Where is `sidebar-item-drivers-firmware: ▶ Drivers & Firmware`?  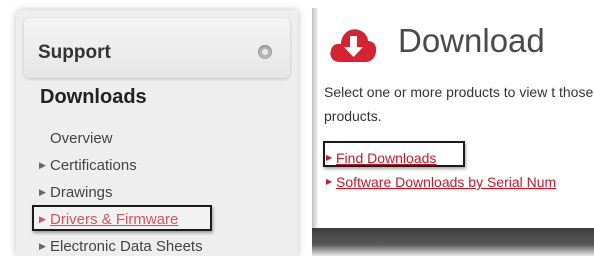 sidebar-item-drivers-firmware: ▶ Drivers & Firmware is located at coordinates (163, 219).